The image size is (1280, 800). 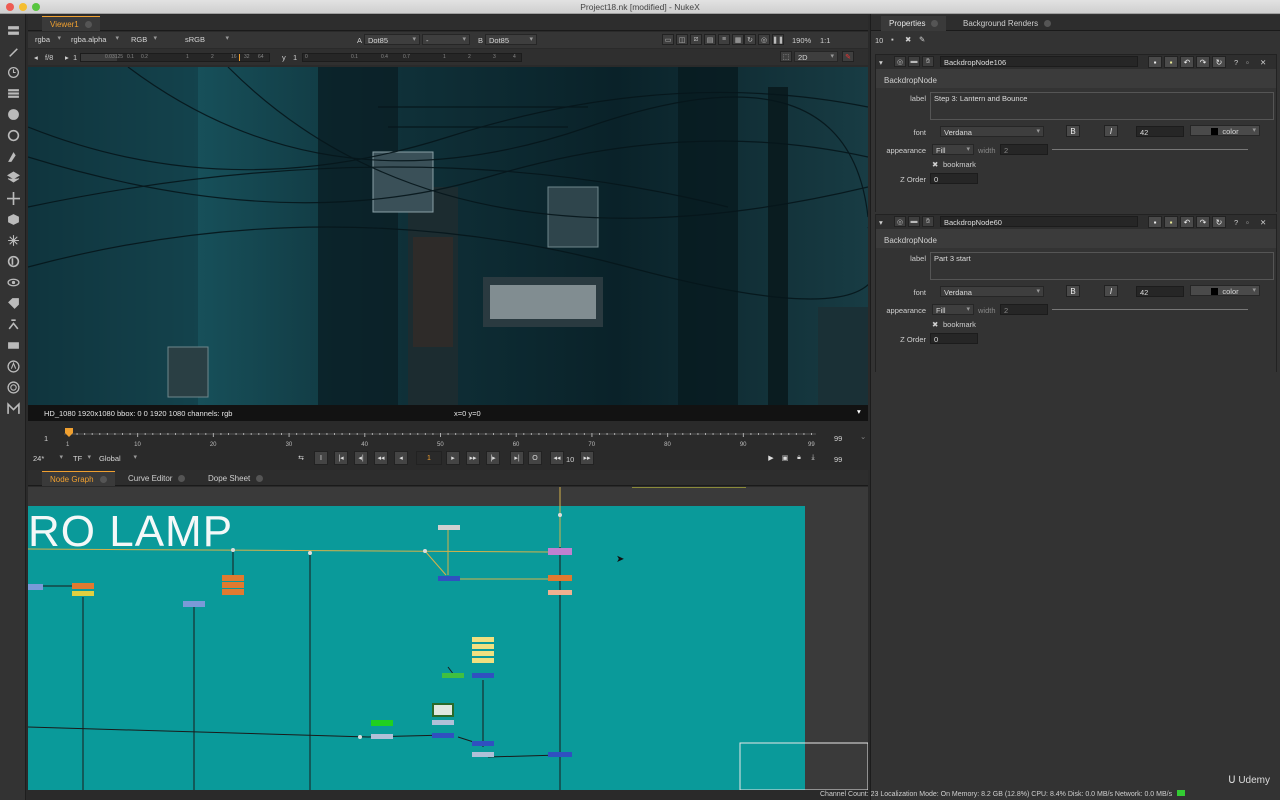 What do you see at coordinates (235, 478) in the screenshot?
I see `tab-dope-sheet: Dope Sheet` at bounding box center [235, 478].